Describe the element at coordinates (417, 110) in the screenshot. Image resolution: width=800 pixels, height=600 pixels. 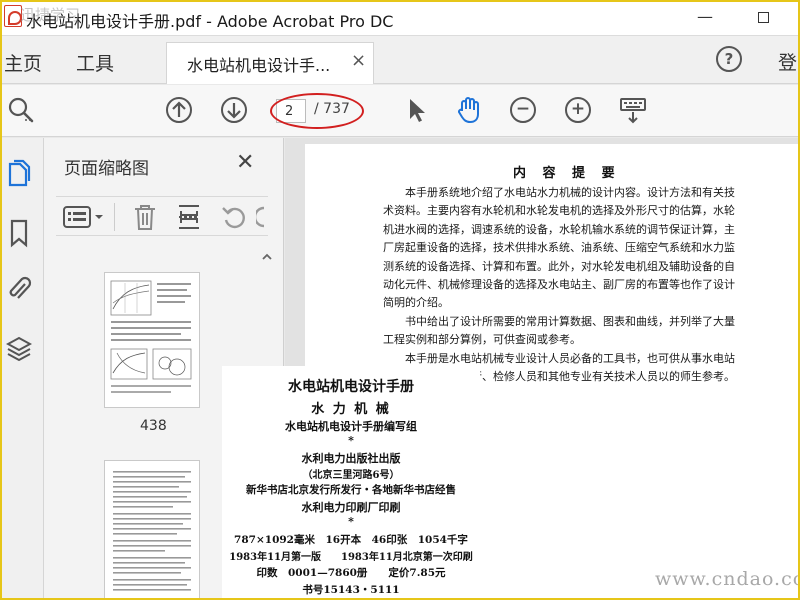
I see `cursor-arrow-icon` at that location.